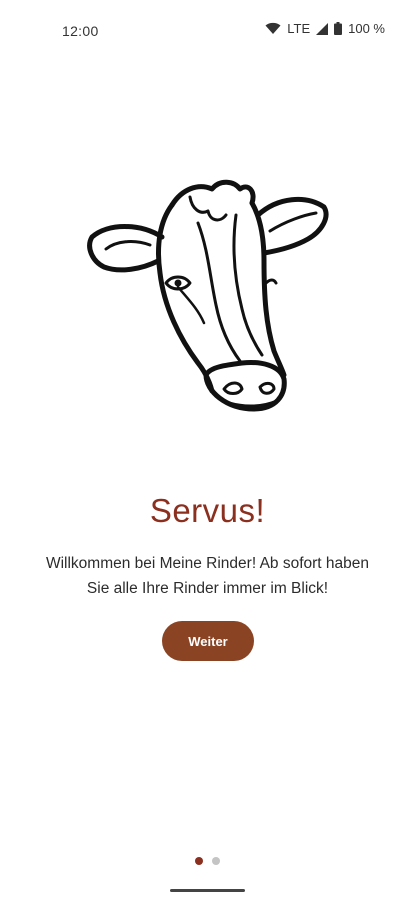 The image size is (415, 900). I want to click on signal-icon, so click(322, 28).